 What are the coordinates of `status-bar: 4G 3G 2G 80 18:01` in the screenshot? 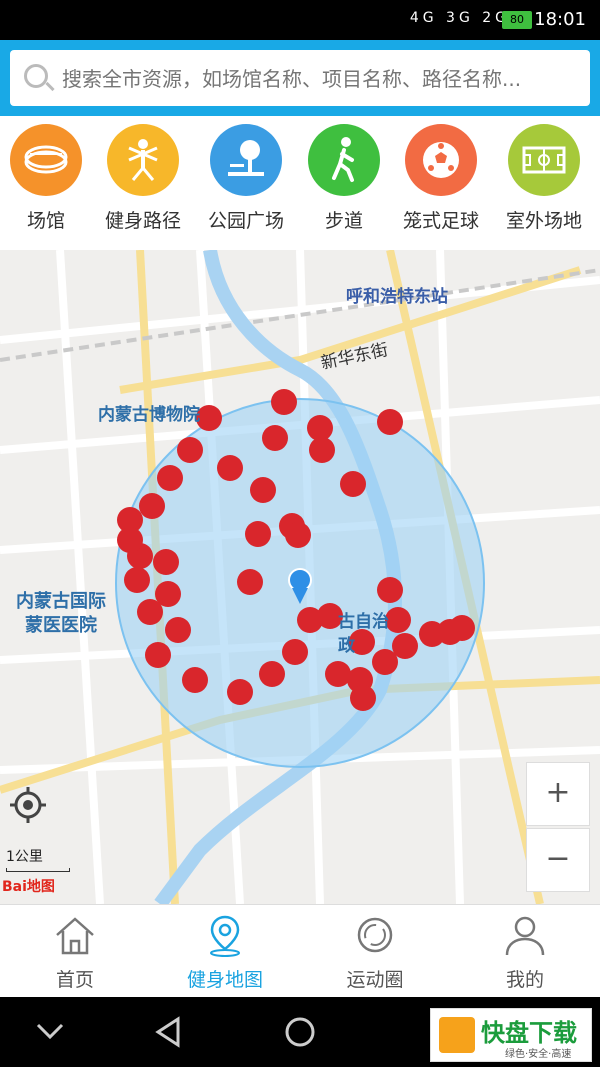 It's located at (300, 20).